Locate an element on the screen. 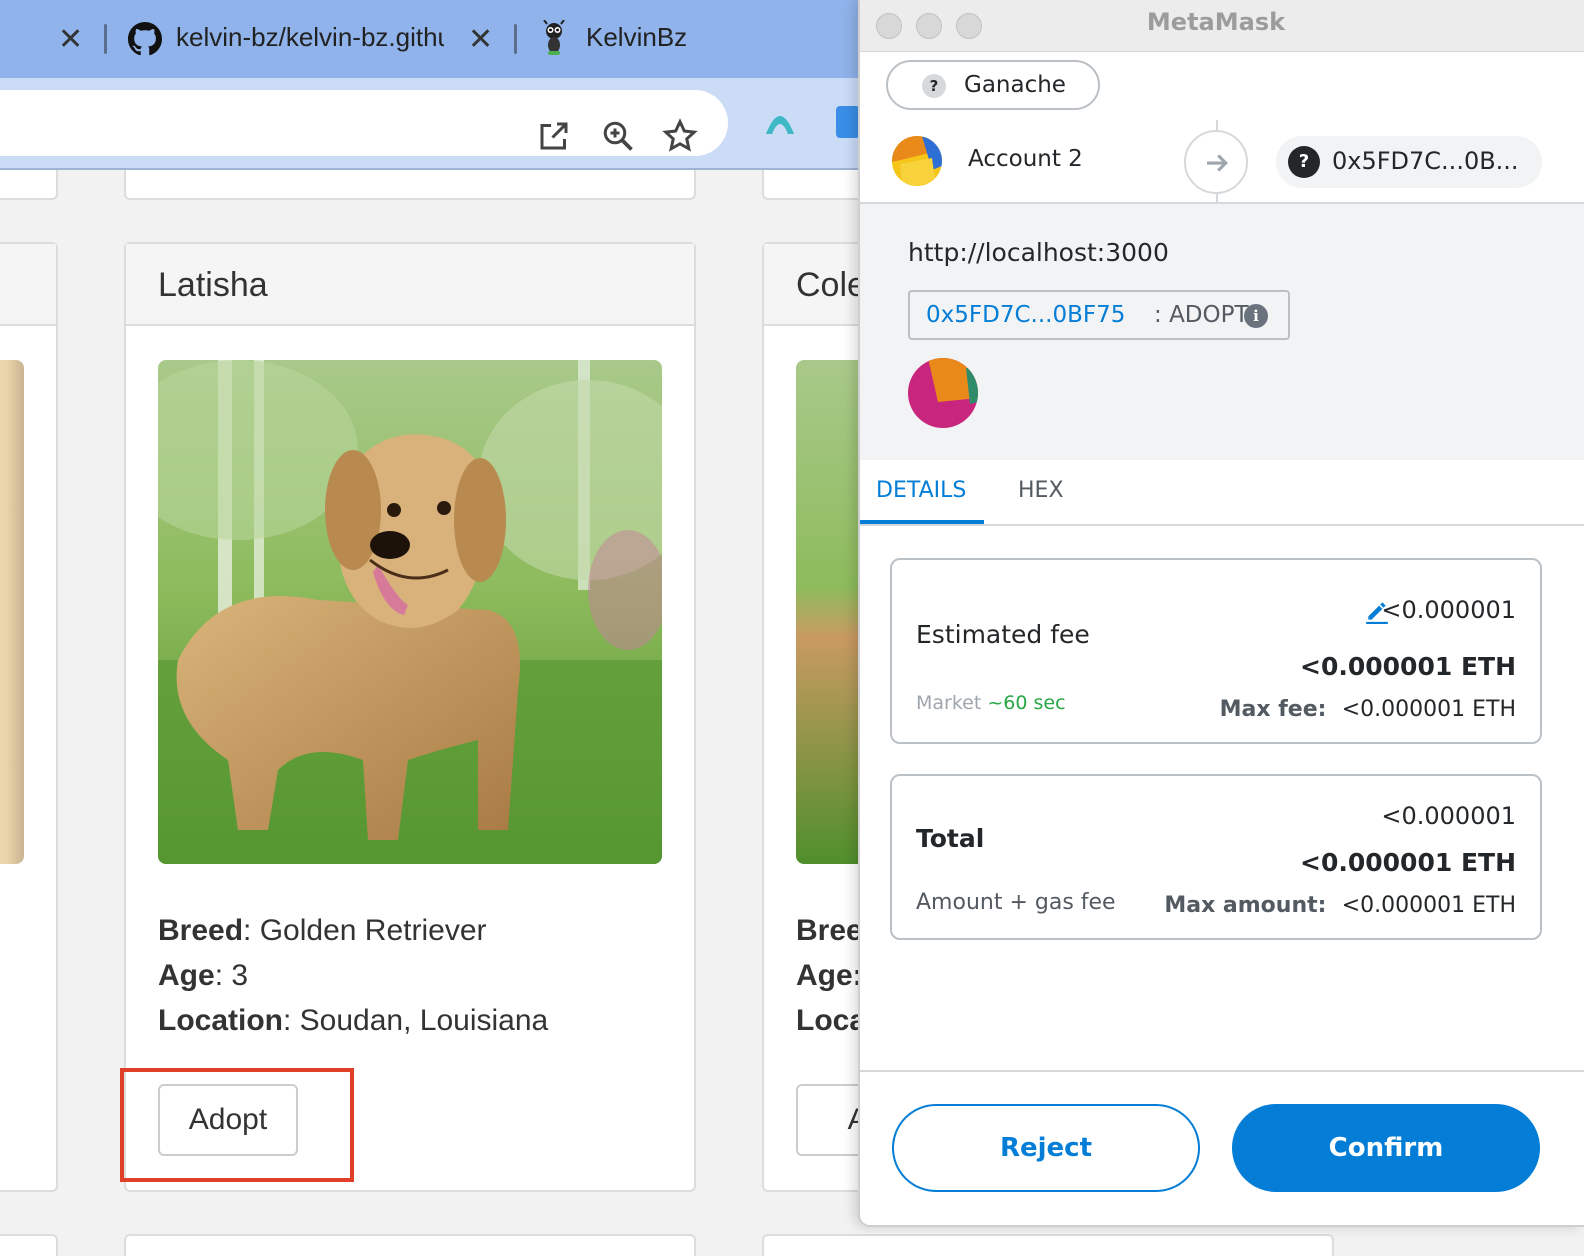  tab-hex: HEX is located at coordinates (1041, 490).